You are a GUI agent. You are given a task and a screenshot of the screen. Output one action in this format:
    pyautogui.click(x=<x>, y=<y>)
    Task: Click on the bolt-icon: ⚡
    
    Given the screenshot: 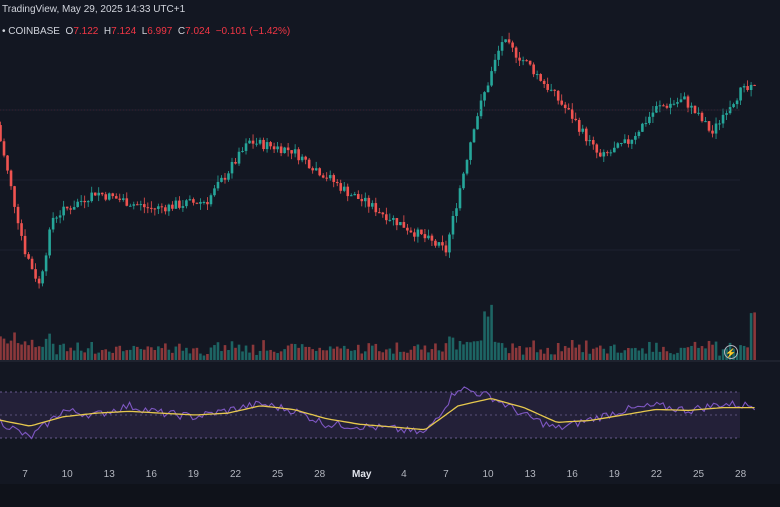 What is the action you would take?
    pyautogui.click(x=731, y=352)
    